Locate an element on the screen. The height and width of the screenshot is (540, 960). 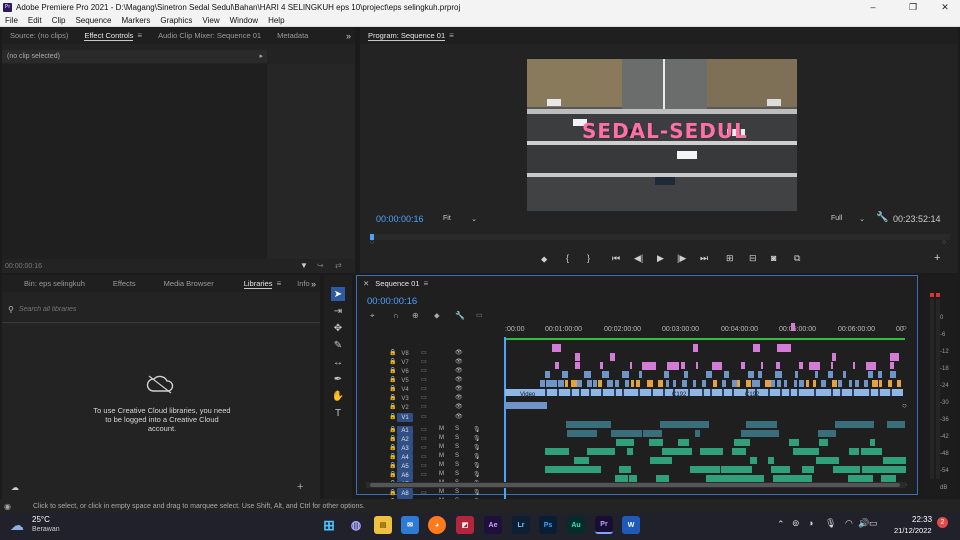
slip-tool-icon: ↔ is located at coordinates (338, 362).